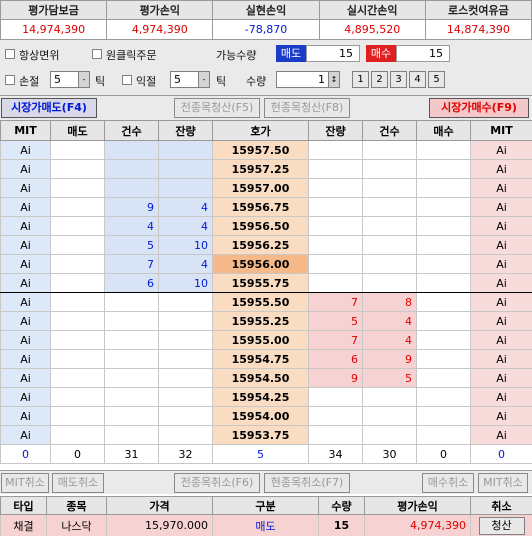 The image size is (532, 536). I want to click on ask-remain-cell: 4, so click(185, 207).